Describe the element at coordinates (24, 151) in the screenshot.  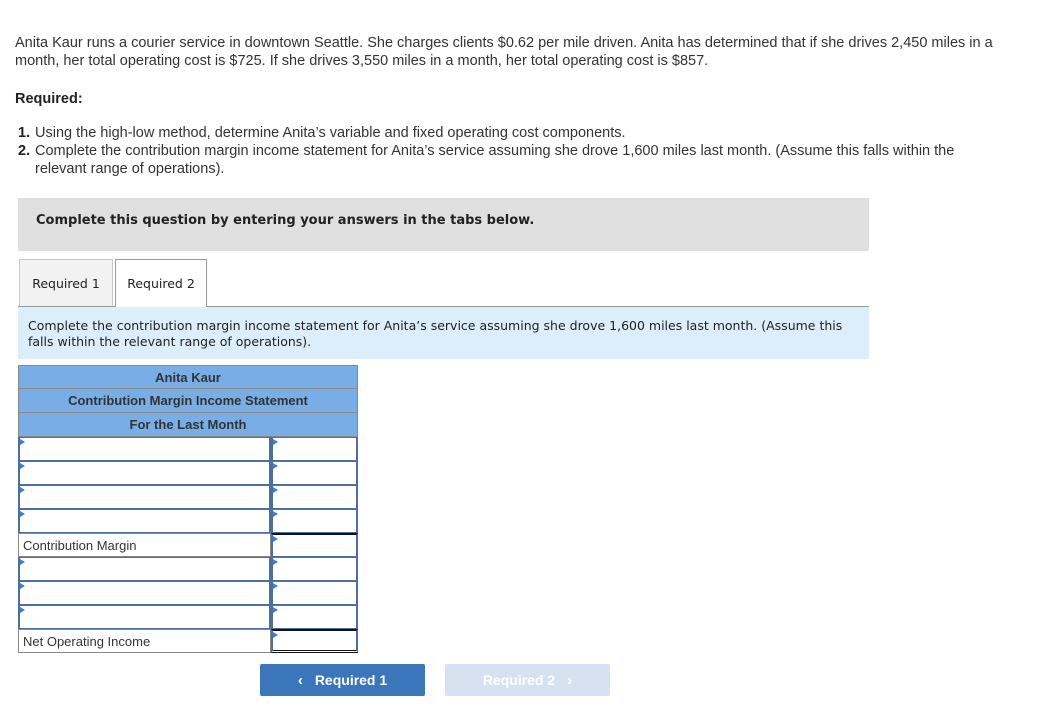
I see `requirement-number: 2.` at that location.